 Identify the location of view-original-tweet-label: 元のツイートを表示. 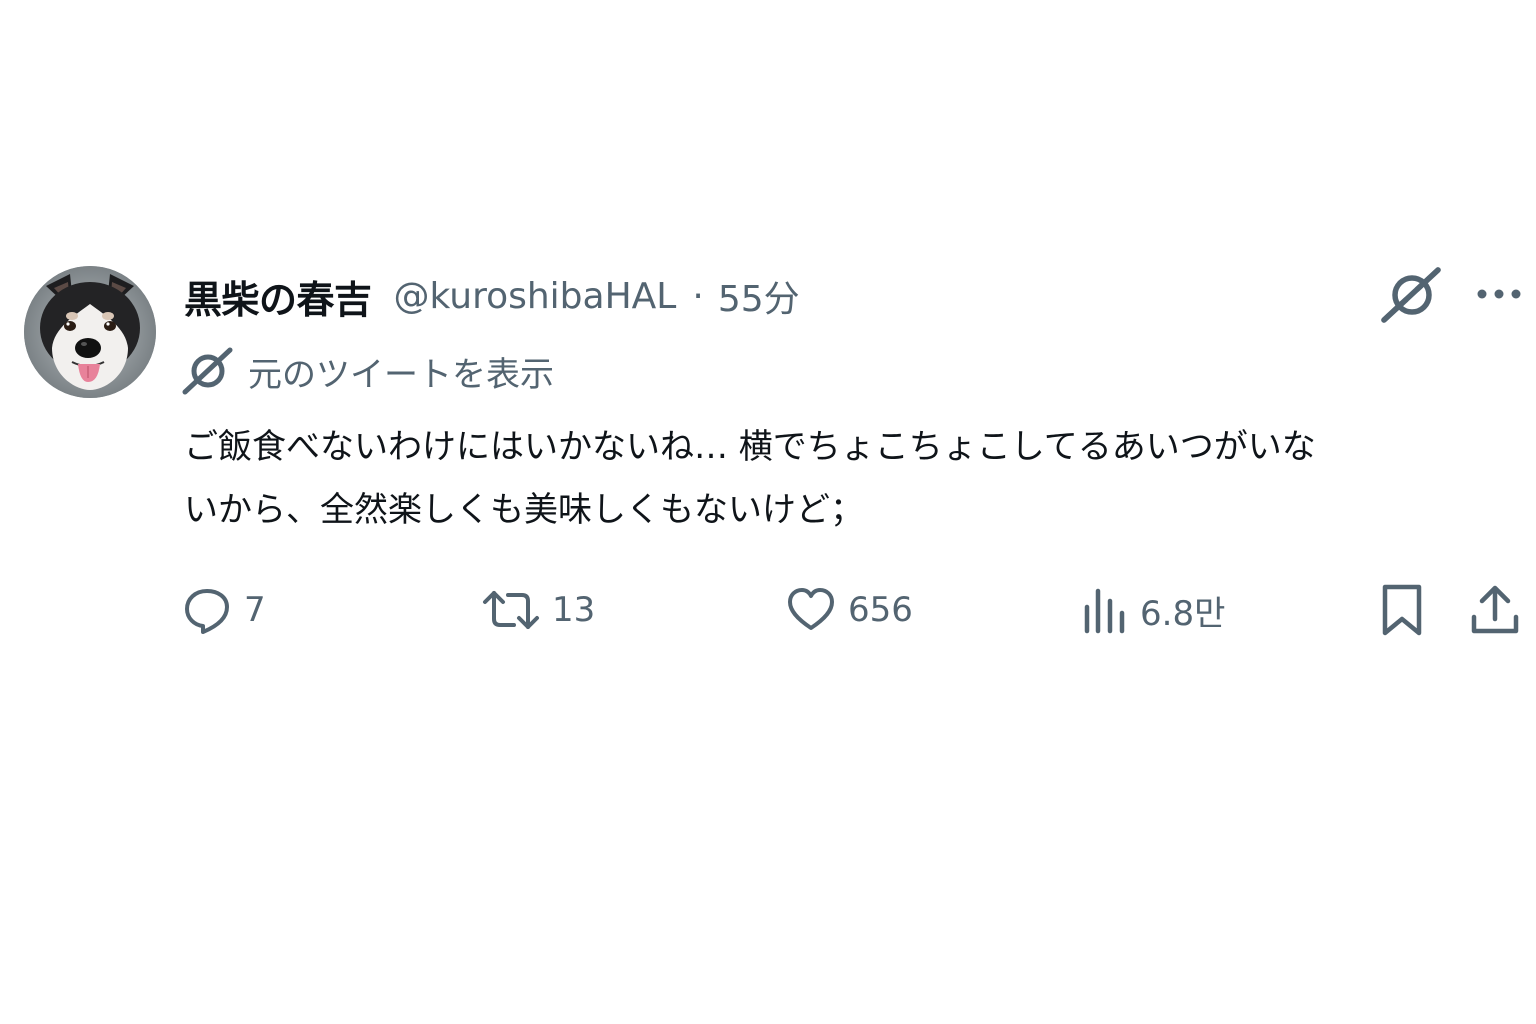
(401, 374).